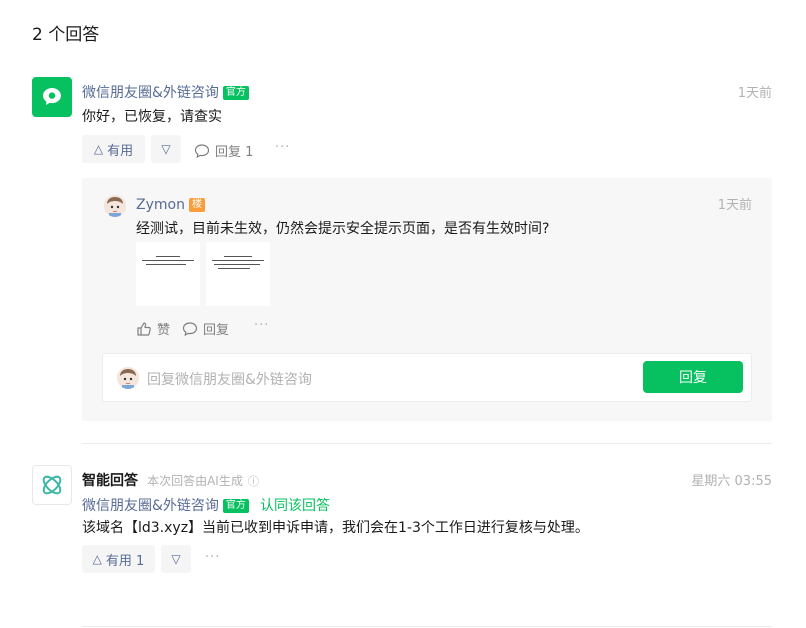  I want to click on answer2-time: 星期六 03:55, so click(731, 481).